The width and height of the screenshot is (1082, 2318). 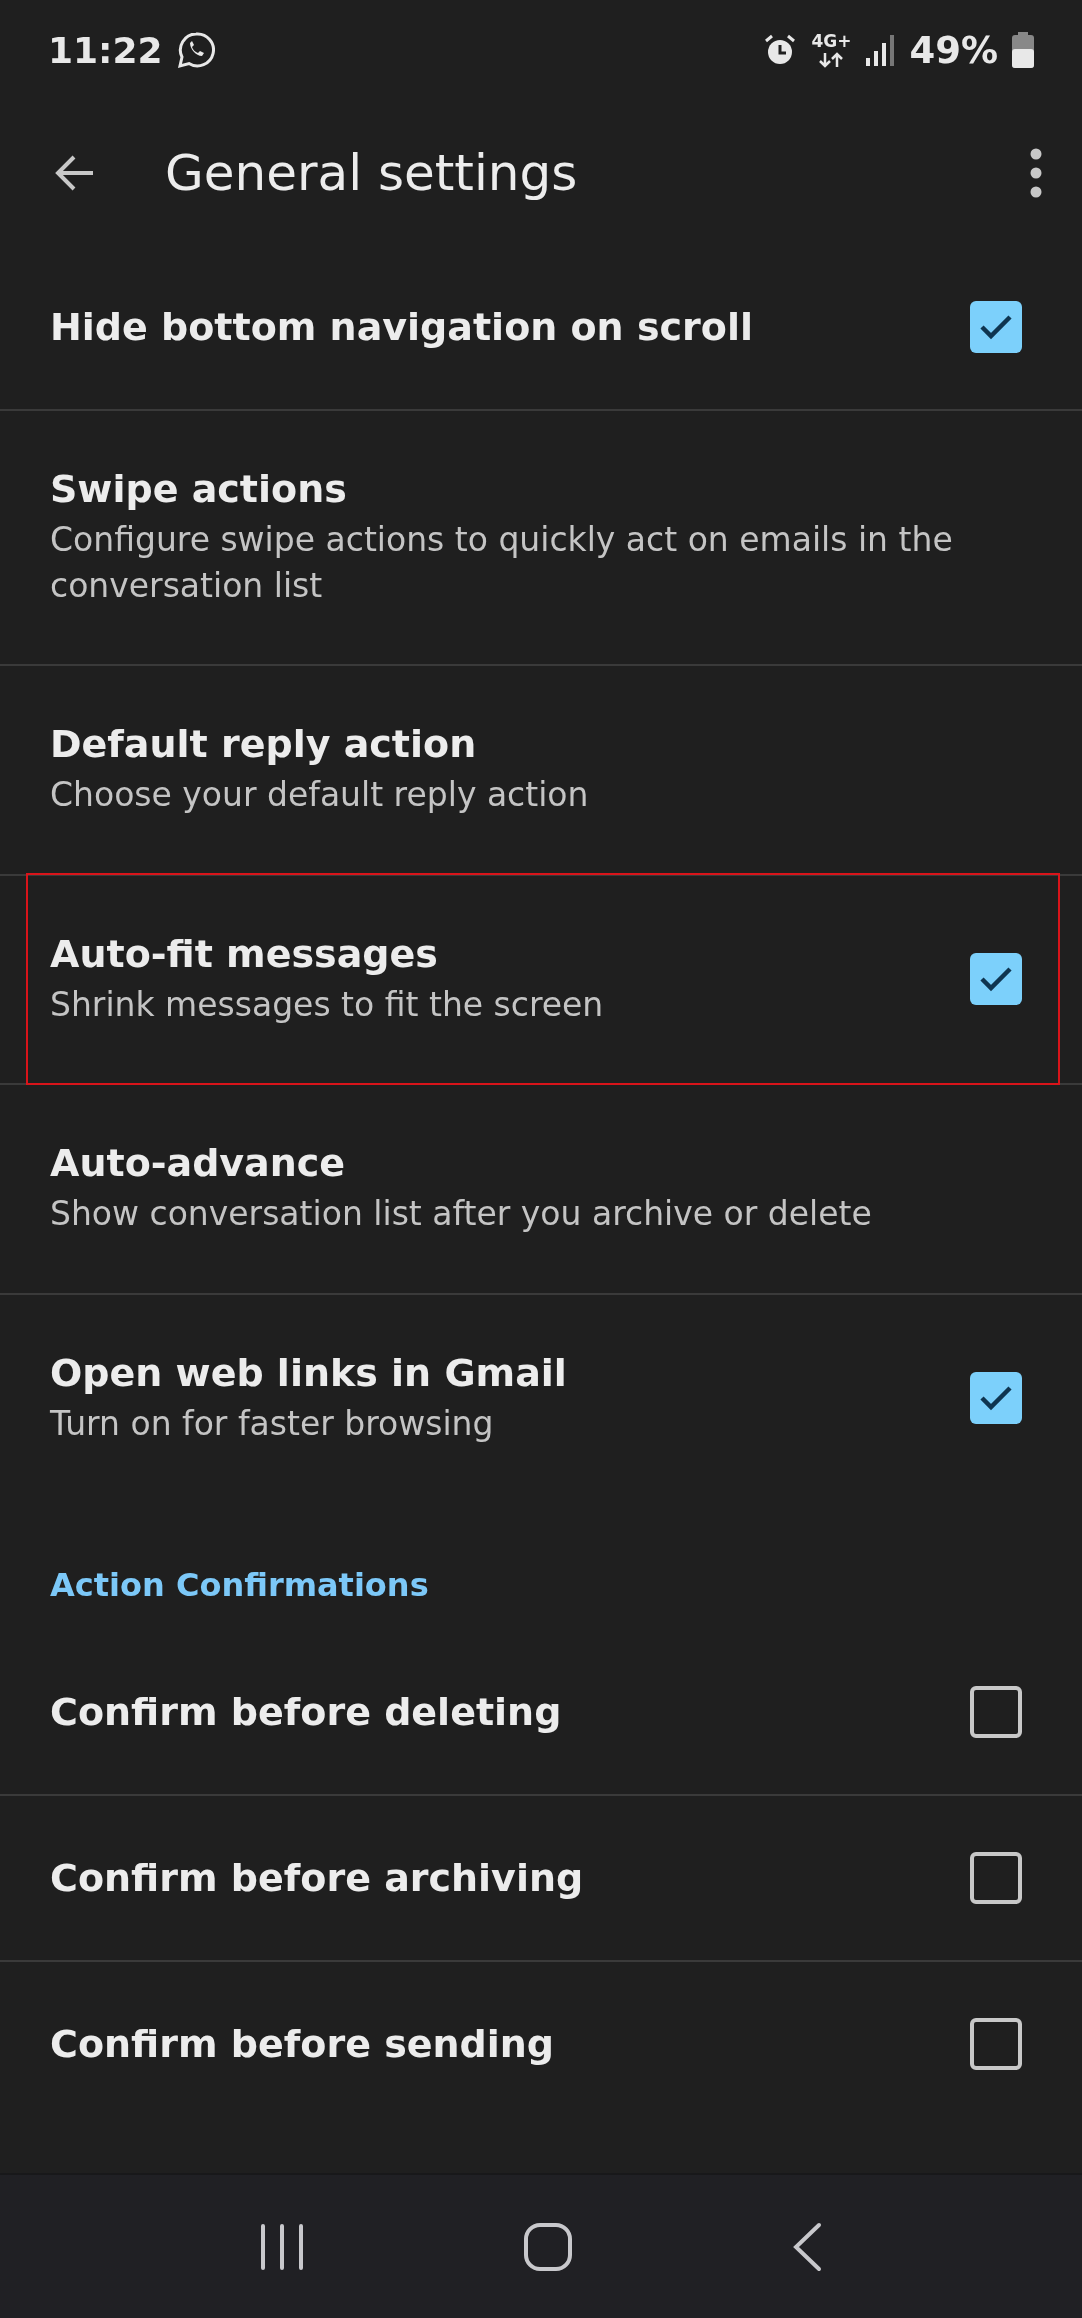 I want to click on signal-icon, so click(x=880, y=50).